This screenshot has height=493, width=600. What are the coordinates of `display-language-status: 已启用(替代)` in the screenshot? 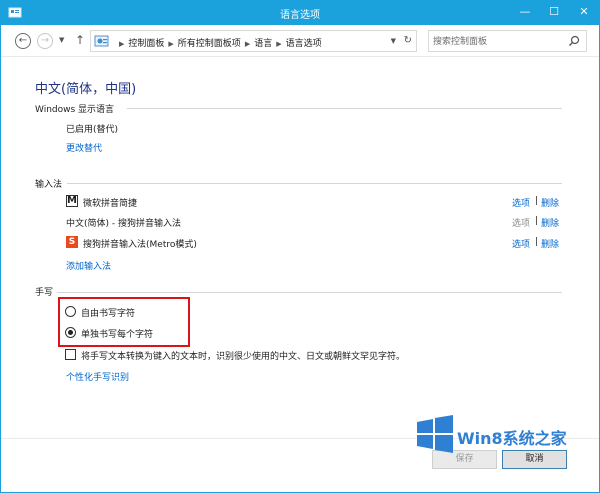 It's located at (92, 130).